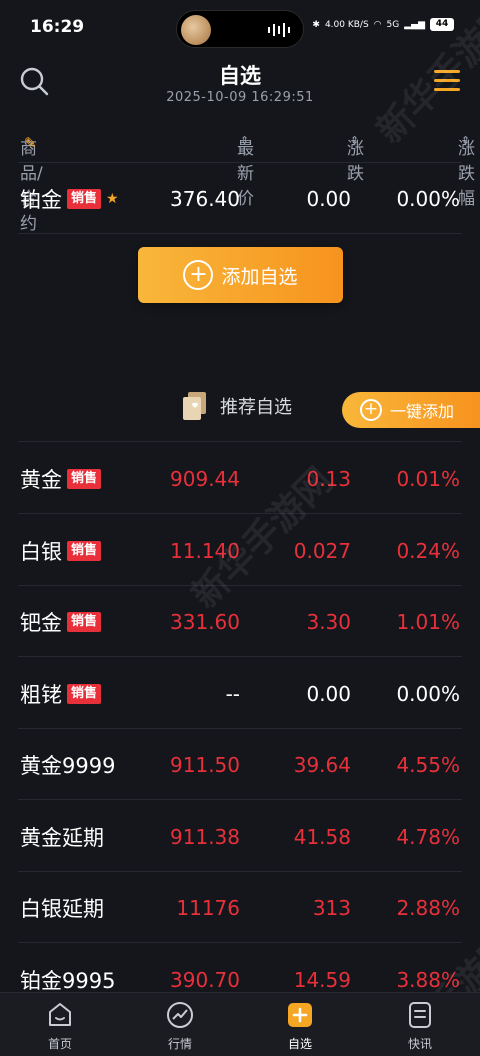  I want to click on nav-item-watchlist: 自选, so click(300, 1026).